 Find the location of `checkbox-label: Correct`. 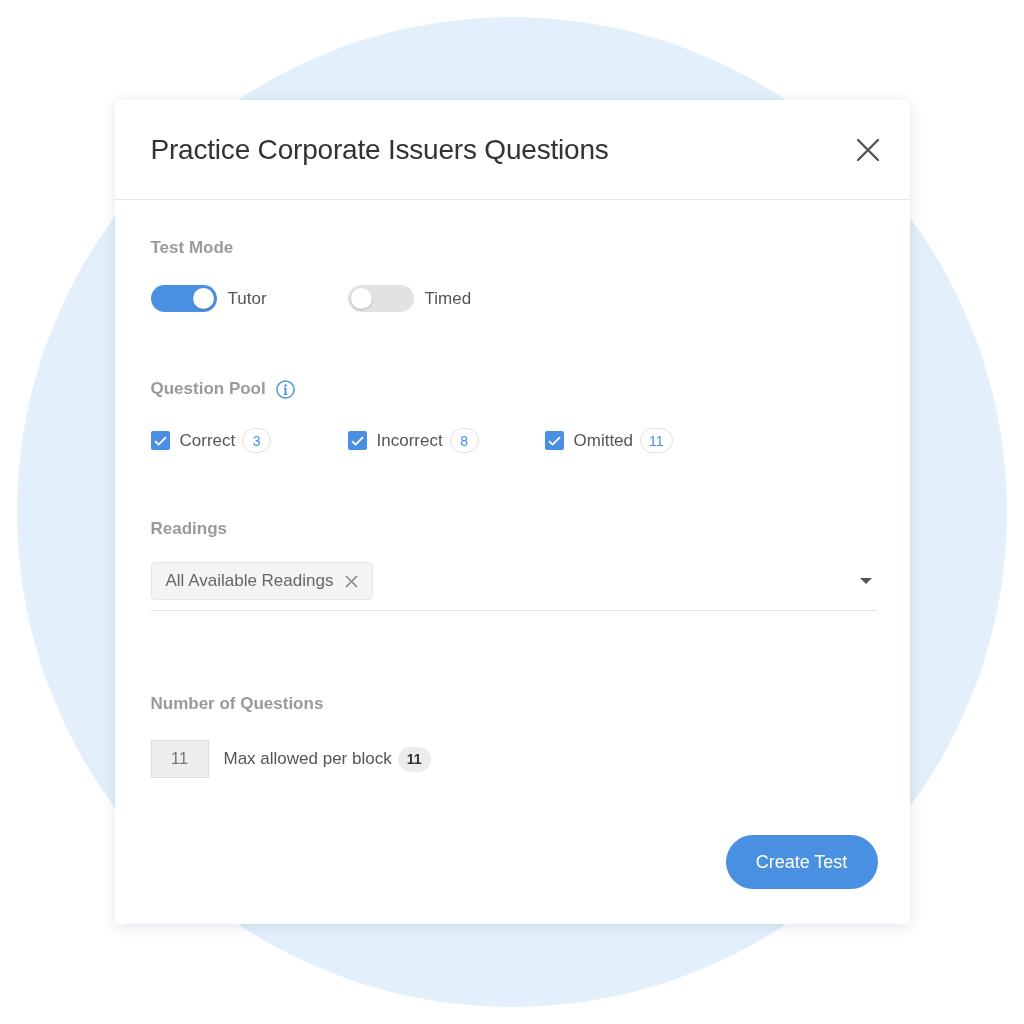

checkbox-label: Correct is located at coordinates (207, 440).